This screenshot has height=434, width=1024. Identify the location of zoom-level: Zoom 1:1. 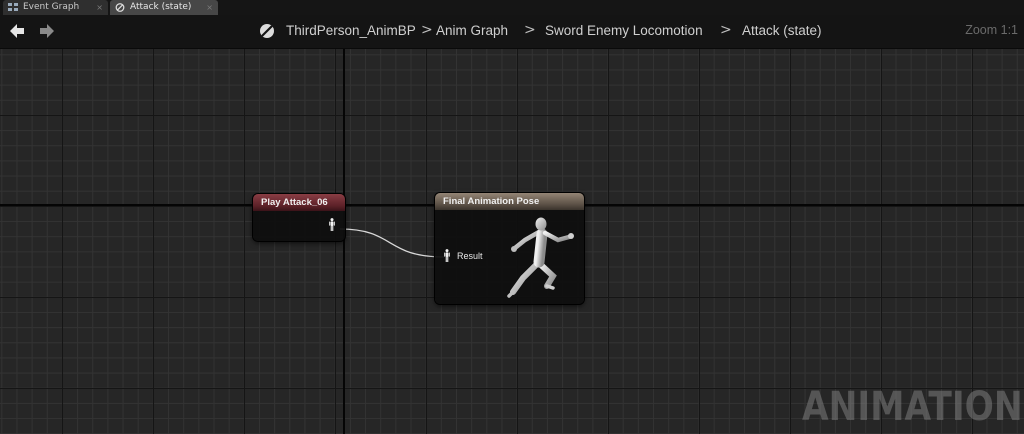
(991, 30).